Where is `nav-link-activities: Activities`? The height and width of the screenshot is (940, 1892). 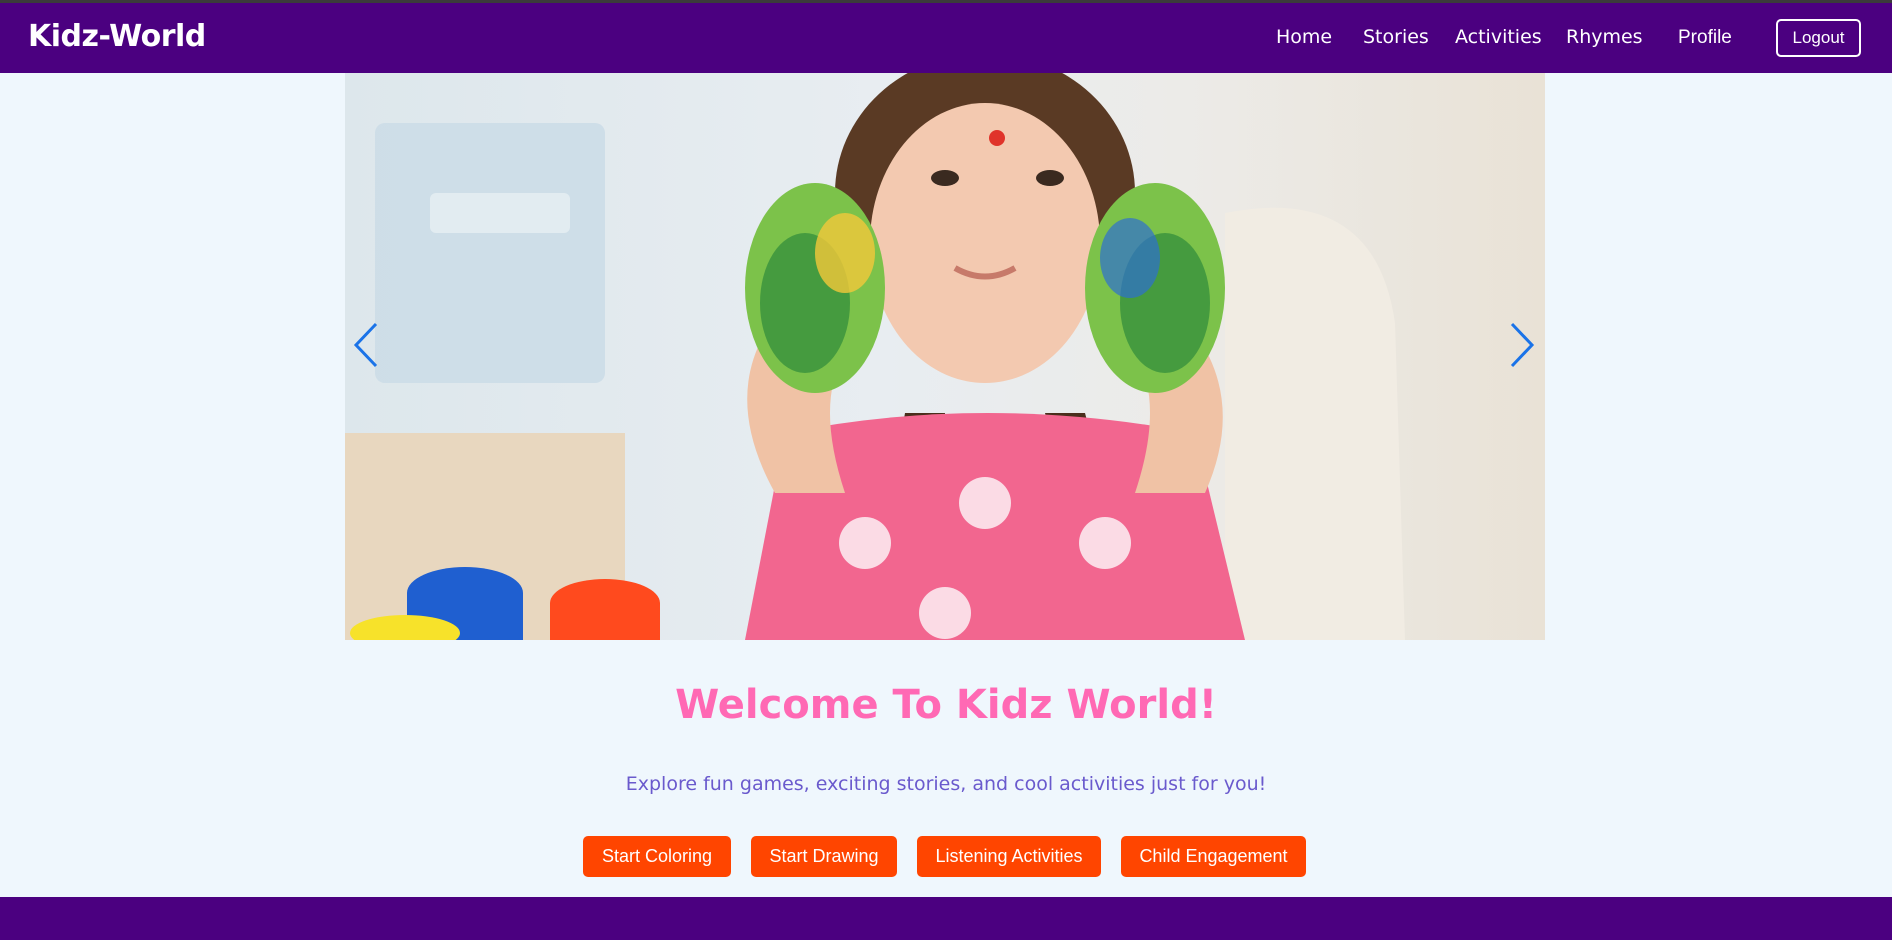 nav-link-activities: Activities is located at coordinates (1498, 37).